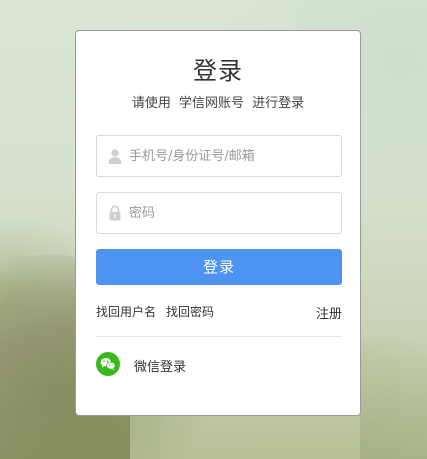 The height and width of the screenshot is (459, 427). I want to click on wechat-login-label: 微信登录, so click(160, 367).